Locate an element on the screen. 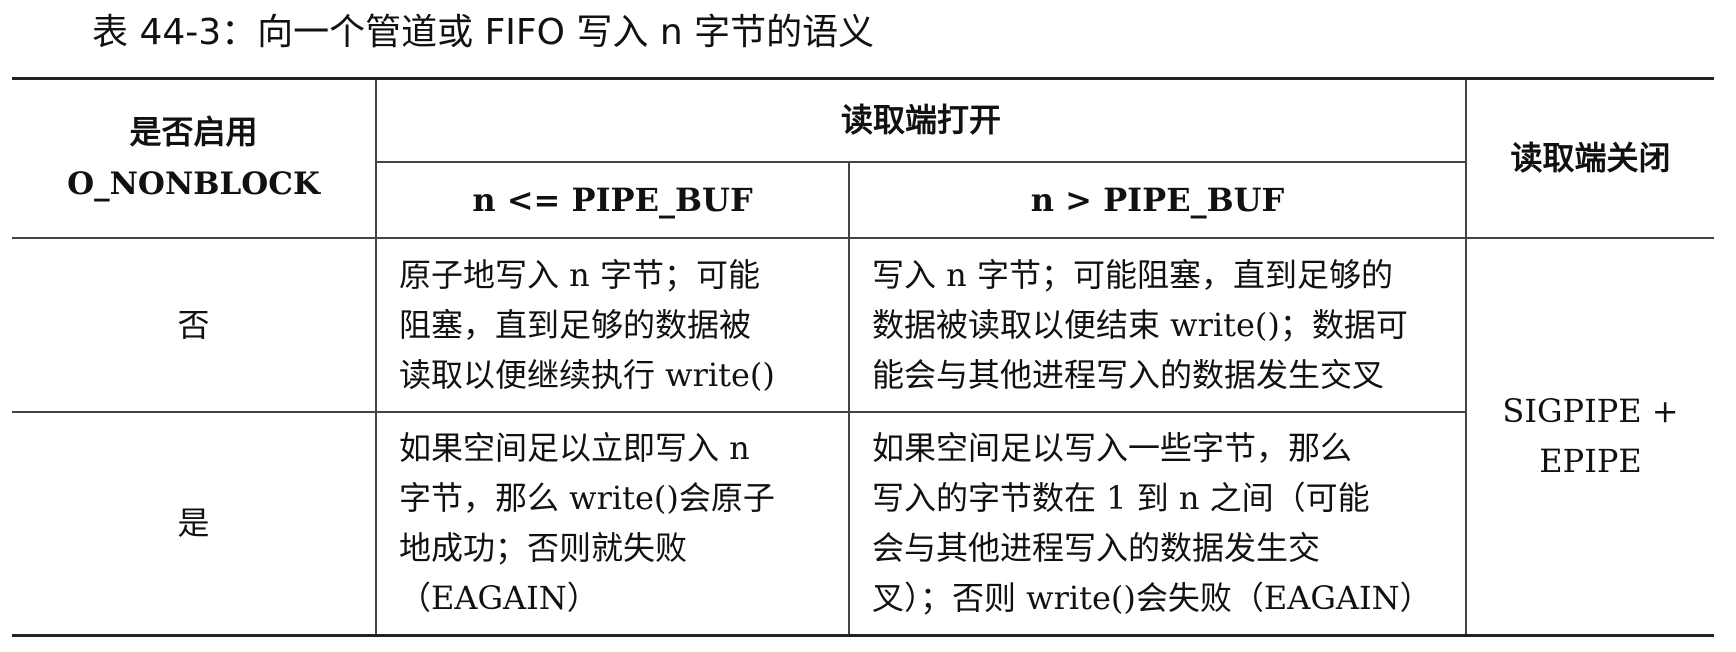  text-line: （EAGAIN） is located at coordinates (499, 598).